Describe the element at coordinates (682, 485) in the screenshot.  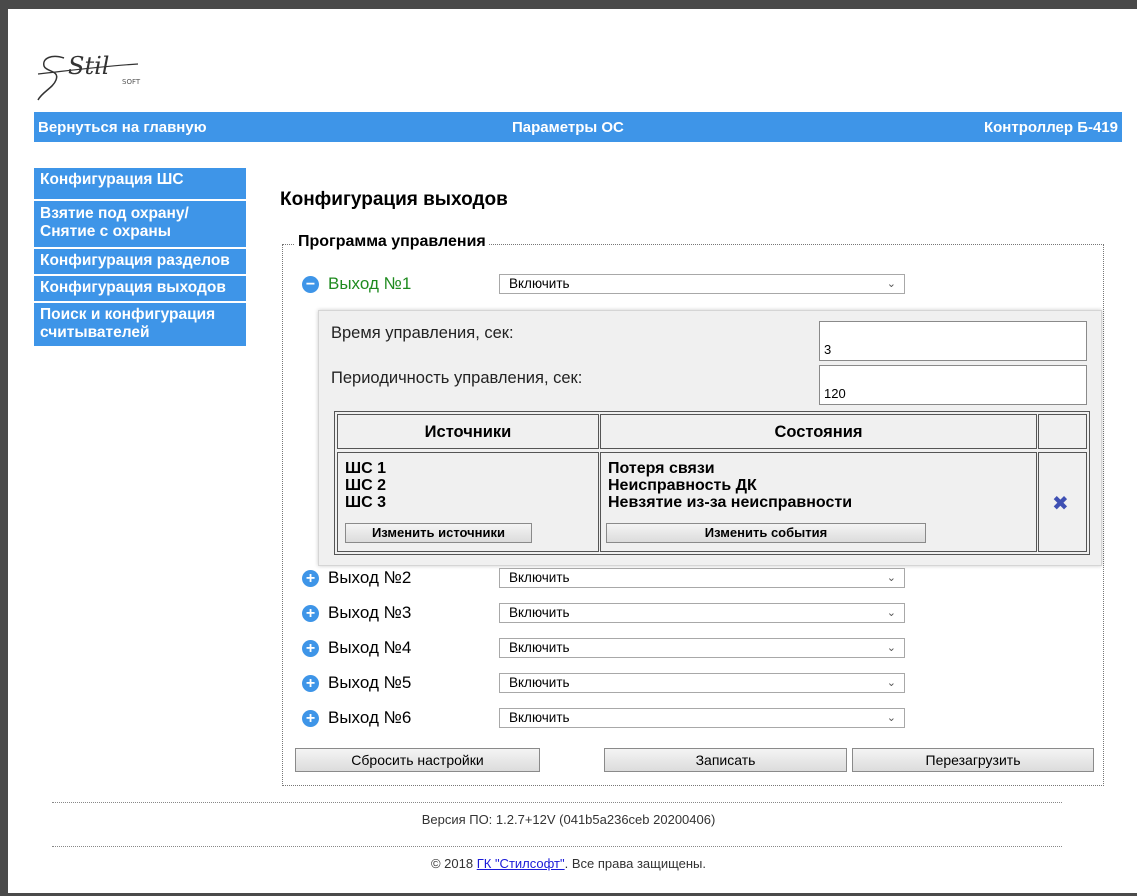
I see `state-item: Неисправность ДК` at that location.